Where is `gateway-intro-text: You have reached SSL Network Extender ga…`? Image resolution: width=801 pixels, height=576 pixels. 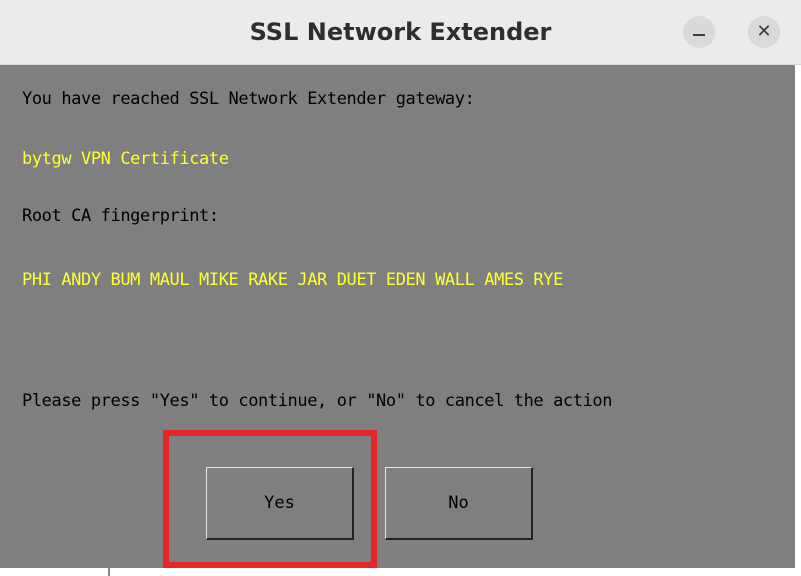
gateway-intro-text: You have reached SSL Network Extender ga… is located at coordinates (248, 99).